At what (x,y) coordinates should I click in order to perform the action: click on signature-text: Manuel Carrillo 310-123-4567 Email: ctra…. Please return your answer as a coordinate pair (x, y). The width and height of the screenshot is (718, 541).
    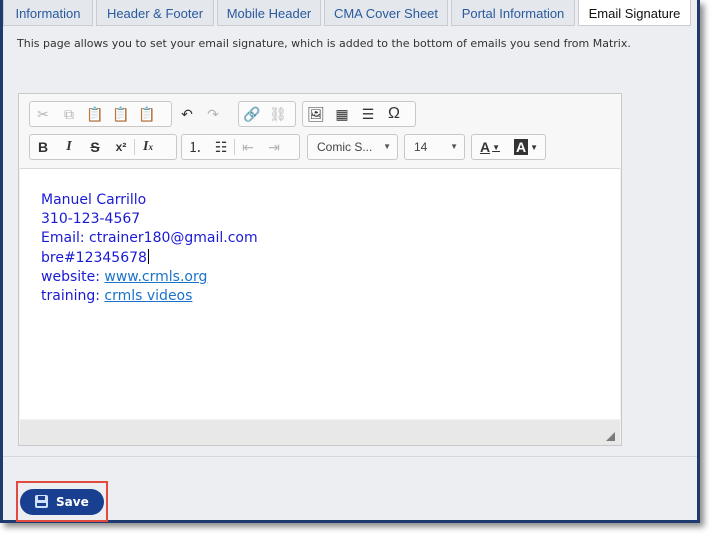
    Looking at the image, I should click on (149, 248).